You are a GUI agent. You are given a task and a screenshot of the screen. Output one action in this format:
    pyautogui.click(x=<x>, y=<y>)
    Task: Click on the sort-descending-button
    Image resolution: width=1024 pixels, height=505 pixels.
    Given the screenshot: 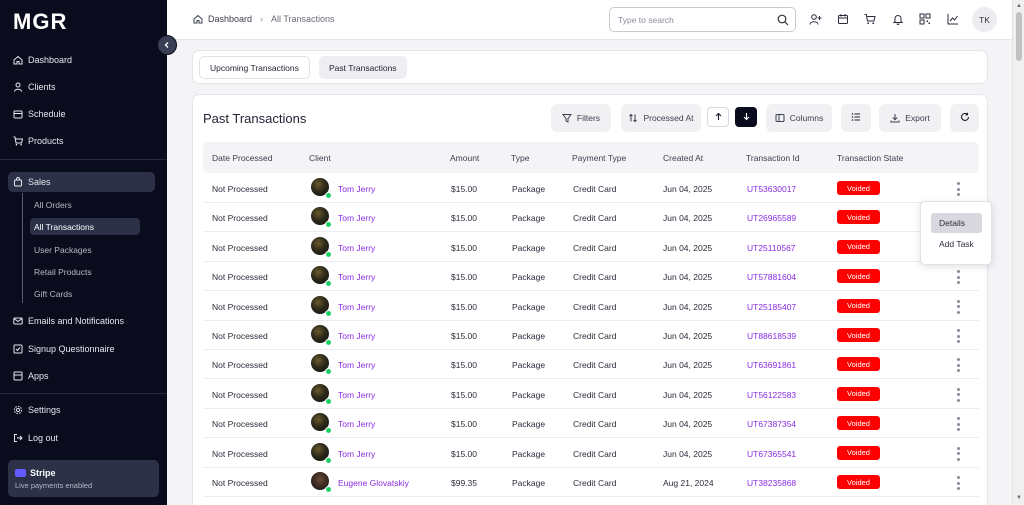 What is the action you would take?
    pyautogui.click(x=746, y=117)
    